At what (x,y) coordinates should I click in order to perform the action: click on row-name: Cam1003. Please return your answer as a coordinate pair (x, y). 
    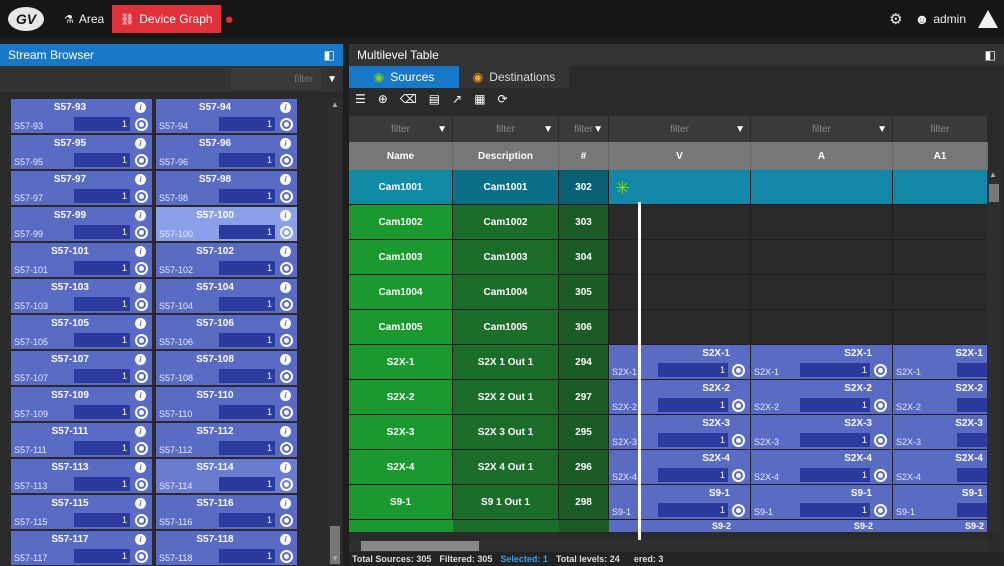
    Looking at the image, I should click on (401, 257).